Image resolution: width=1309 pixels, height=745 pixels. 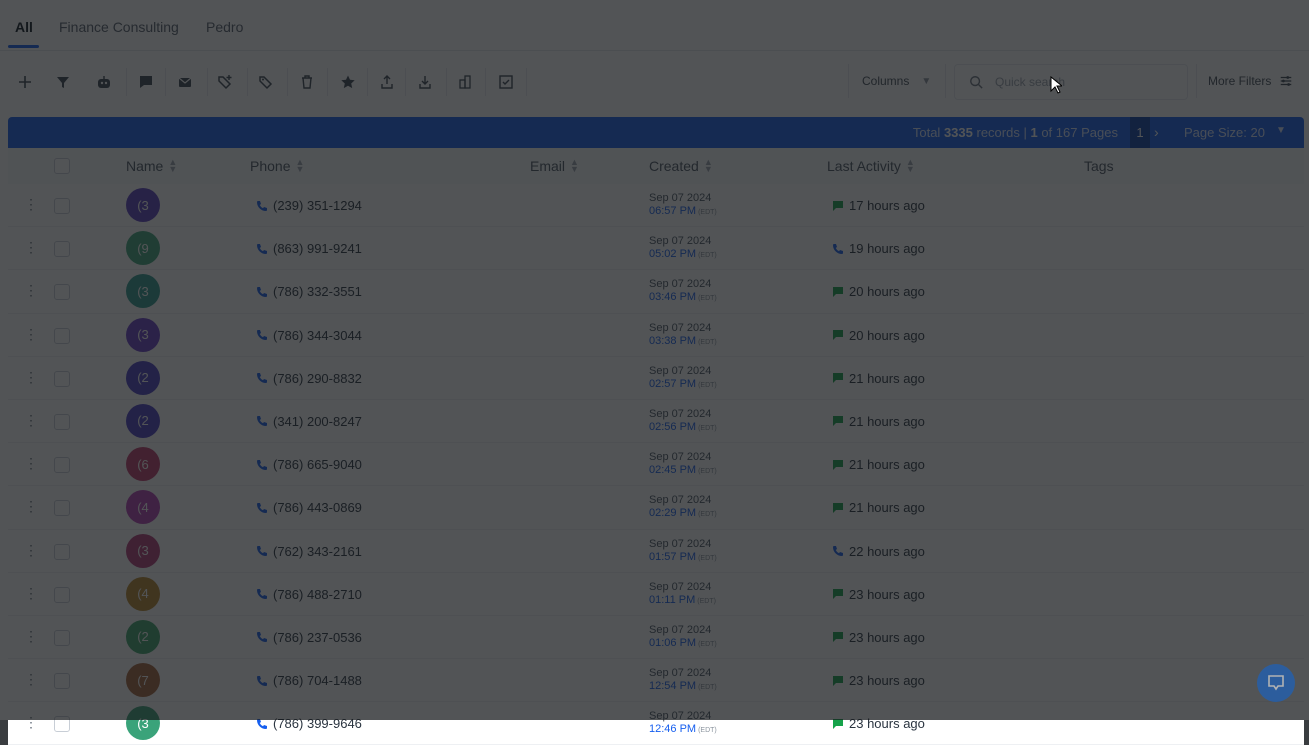 I want to click on phone-link: (786) 332-3551, so click(x=309, y=291).